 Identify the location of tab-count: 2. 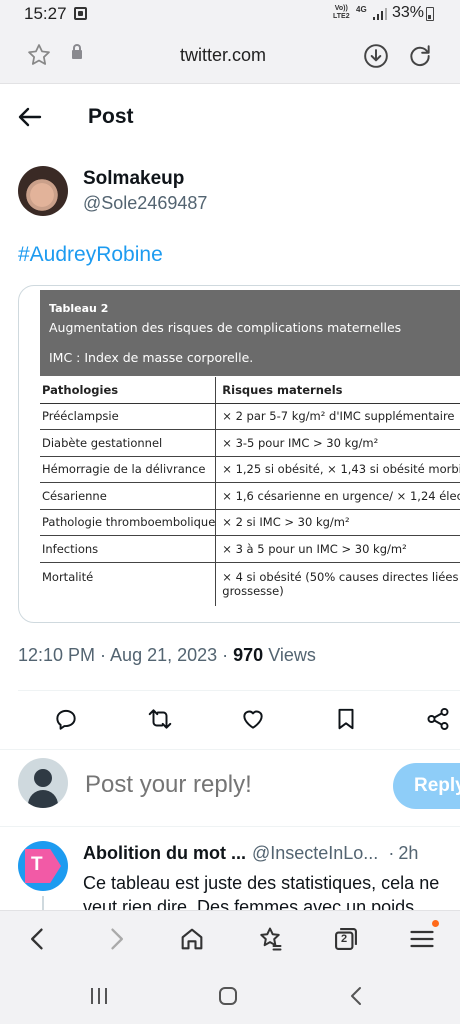
(344, 939).